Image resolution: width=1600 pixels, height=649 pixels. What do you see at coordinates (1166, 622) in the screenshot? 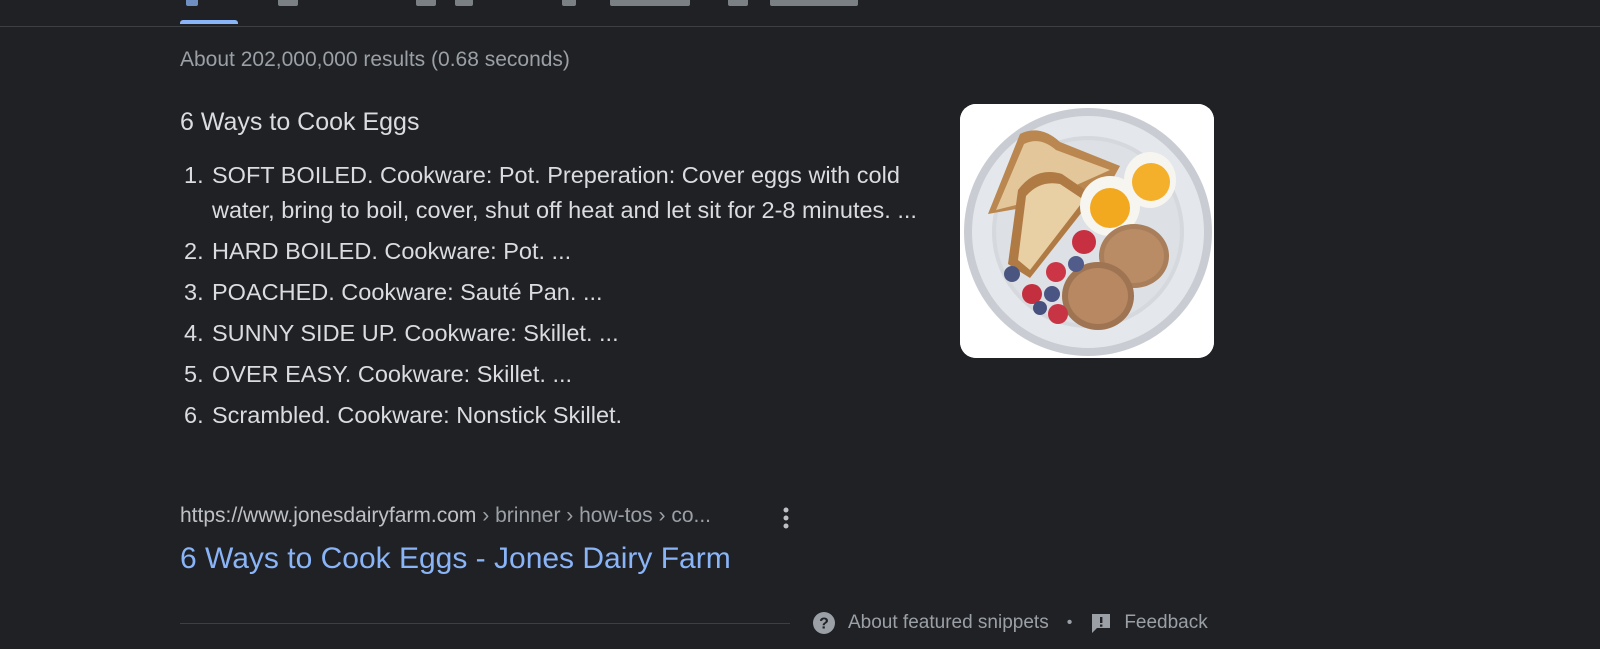
I see `feedback-label: Feedback` at bounding box center [1166, 622].